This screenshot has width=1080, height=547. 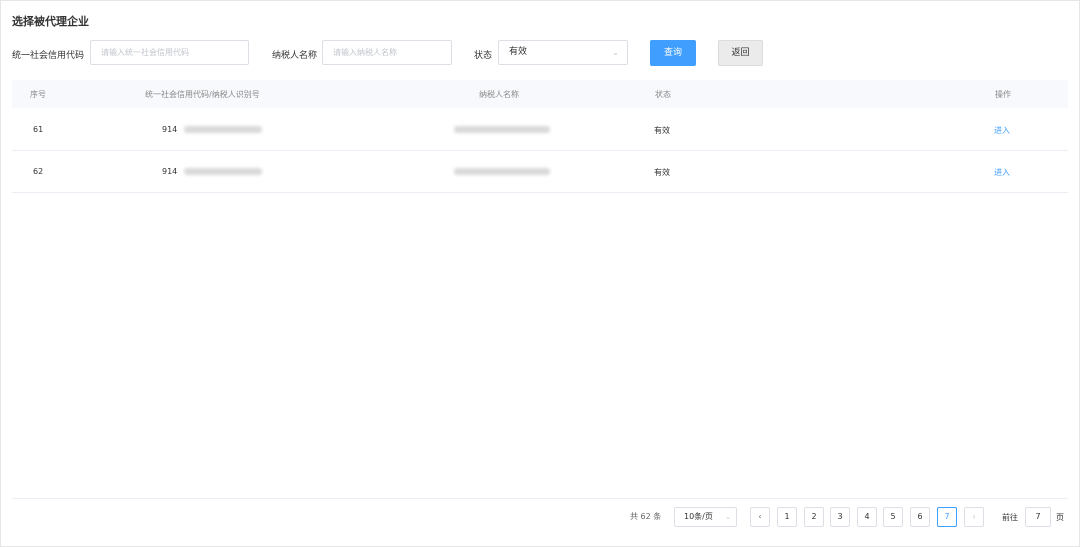 What do you see at coordinates (518, 52) in the screenshot?
I see `status-select-value: 有效` at bounding box center [518, 52].